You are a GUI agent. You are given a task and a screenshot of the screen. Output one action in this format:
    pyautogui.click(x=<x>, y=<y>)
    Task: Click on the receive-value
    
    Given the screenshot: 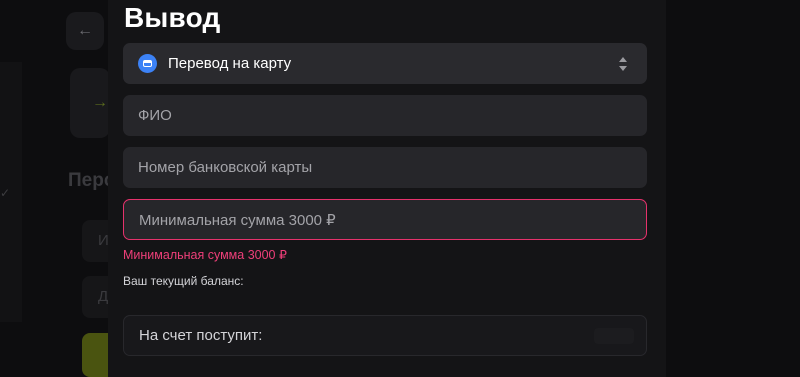 What is the action you would take?
    pyautogui.click(x=614, y=336)
    